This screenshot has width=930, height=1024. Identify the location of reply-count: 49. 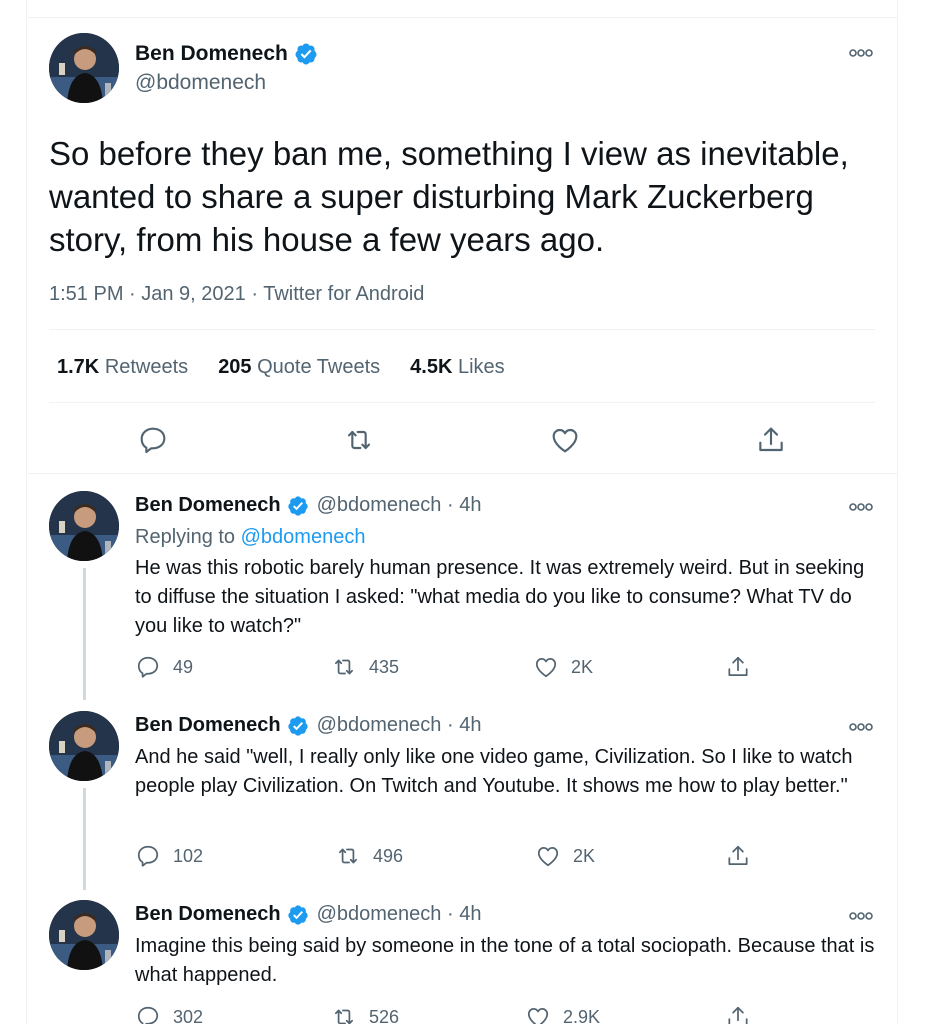
(183, 666).